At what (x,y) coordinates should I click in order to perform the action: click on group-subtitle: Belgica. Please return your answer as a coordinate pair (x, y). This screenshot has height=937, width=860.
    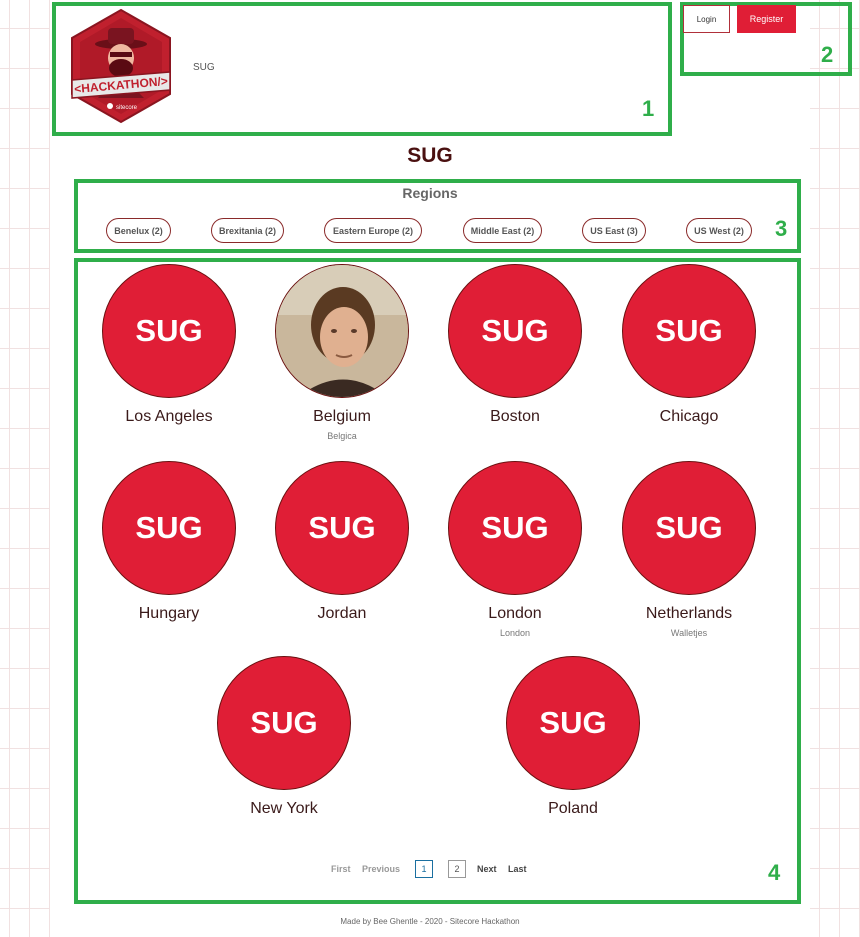
    Looking at the image, I should click on (342, 436).